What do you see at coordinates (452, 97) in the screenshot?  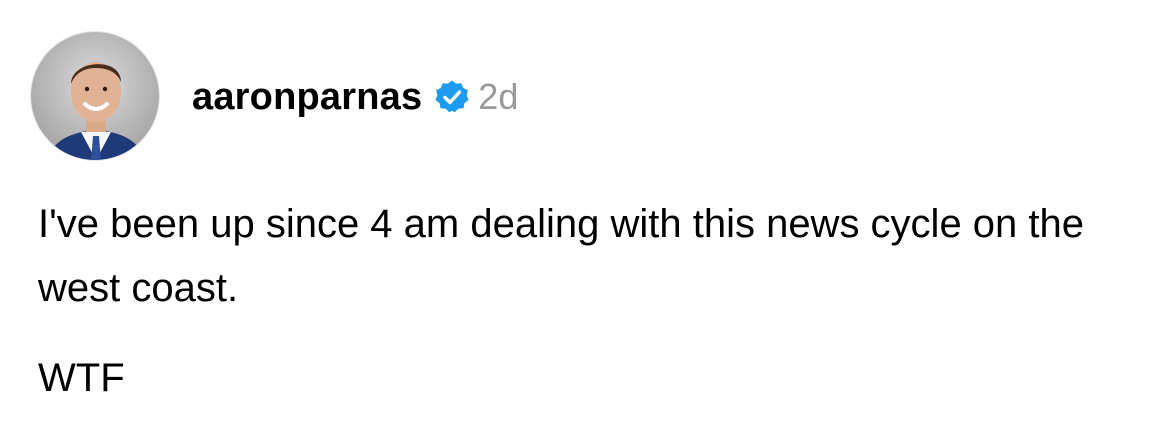 I see `verified-badge-icon` at bounding box center [452, 97].